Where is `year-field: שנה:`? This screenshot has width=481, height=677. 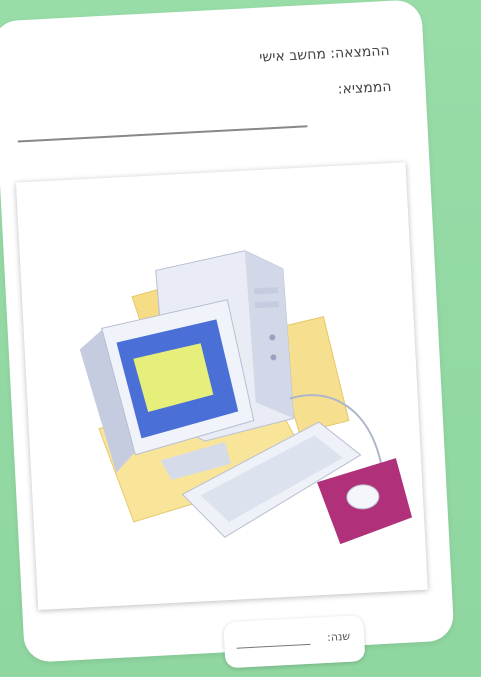
year-field: שנה: is located at coordinates (294, 642).